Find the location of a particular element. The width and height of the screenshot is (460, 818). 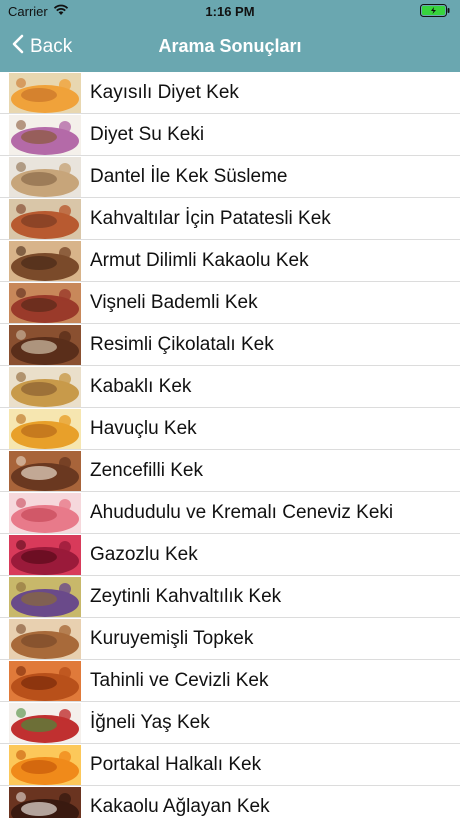

recipe-title: Tahinli ve Cevizli Kek is located at coordinates (179, 680).